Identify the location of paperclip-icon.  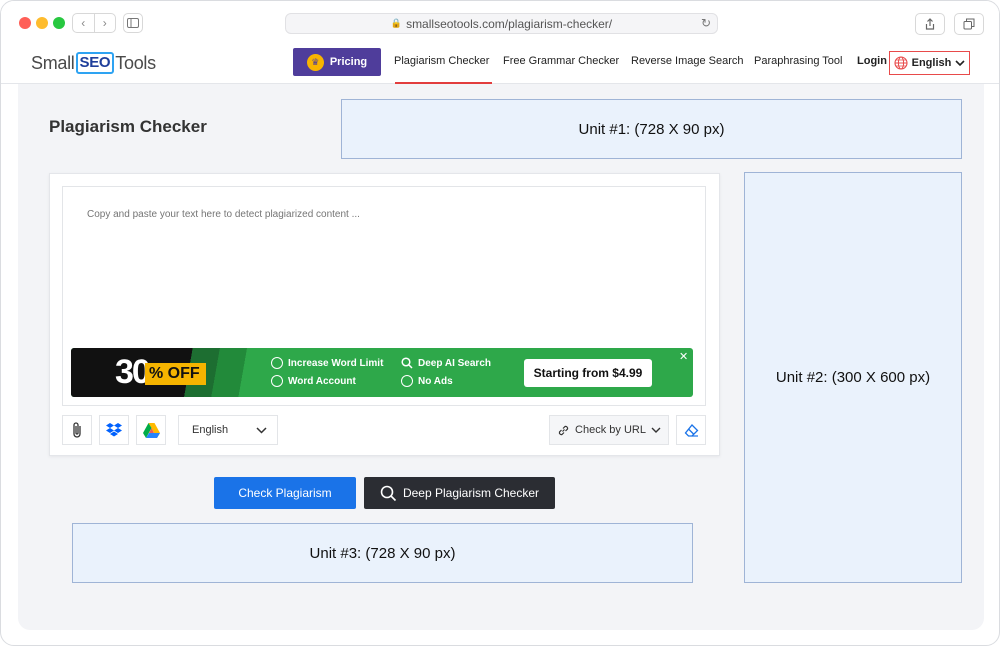
(77, 430).